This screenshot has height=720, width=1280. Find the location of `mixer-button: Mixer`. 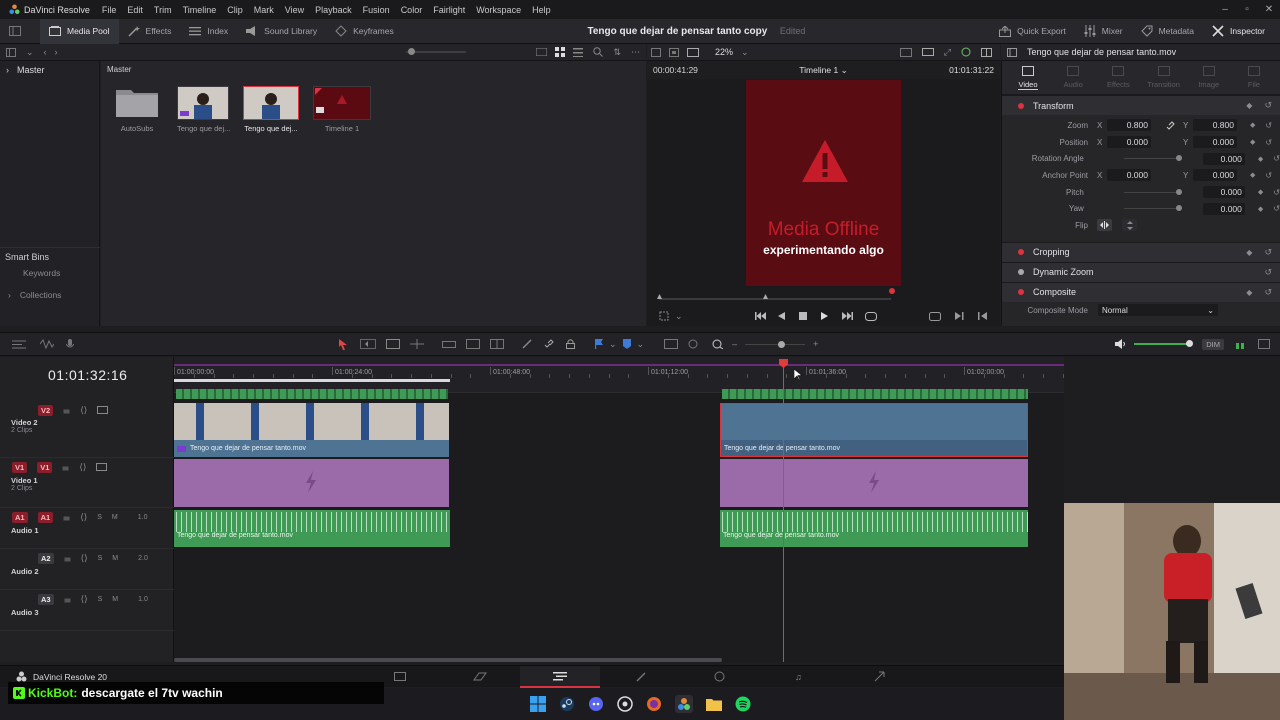

mixer-button: Mixer is located at coordinates (1103, 31).